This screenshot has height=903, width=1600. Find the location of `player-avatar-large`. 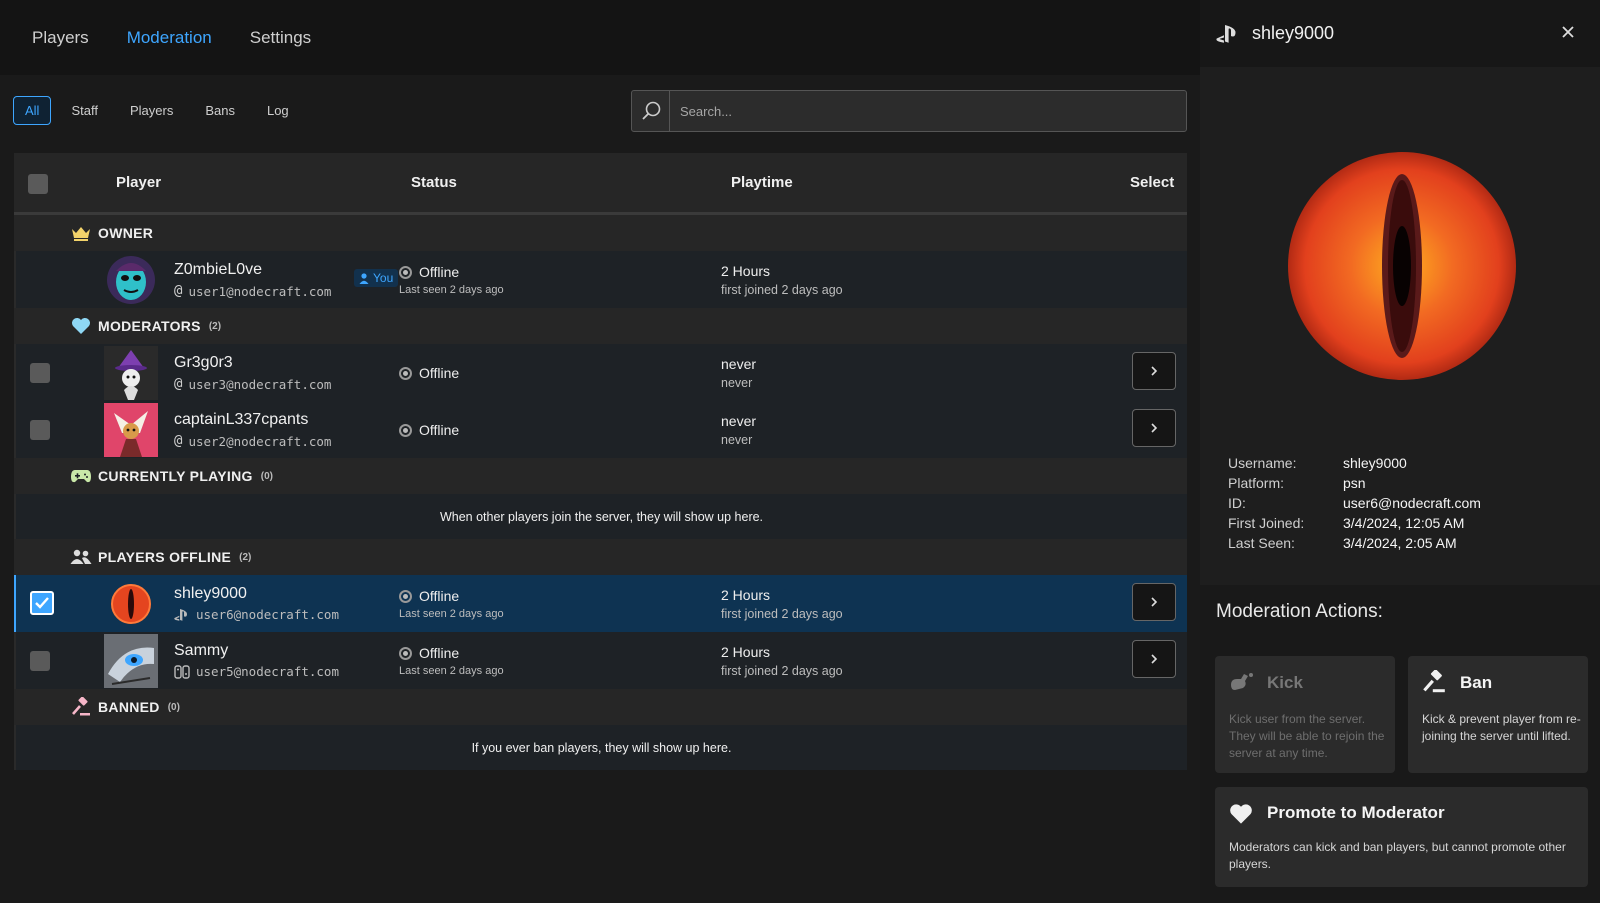

player-avatar-large is located at coordinates (1402, 266).